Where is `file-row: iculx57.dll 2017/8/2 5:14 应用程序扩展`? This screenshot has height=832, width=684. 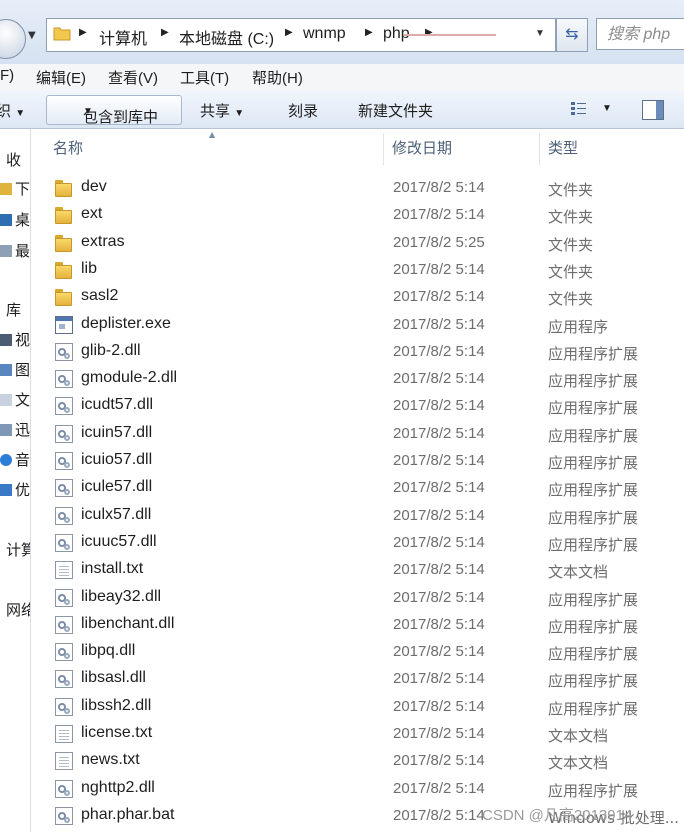
file-row: iculx57.dll 2017/8/2 5:14 应用程序扩展 is located at coordinates (357, 515).